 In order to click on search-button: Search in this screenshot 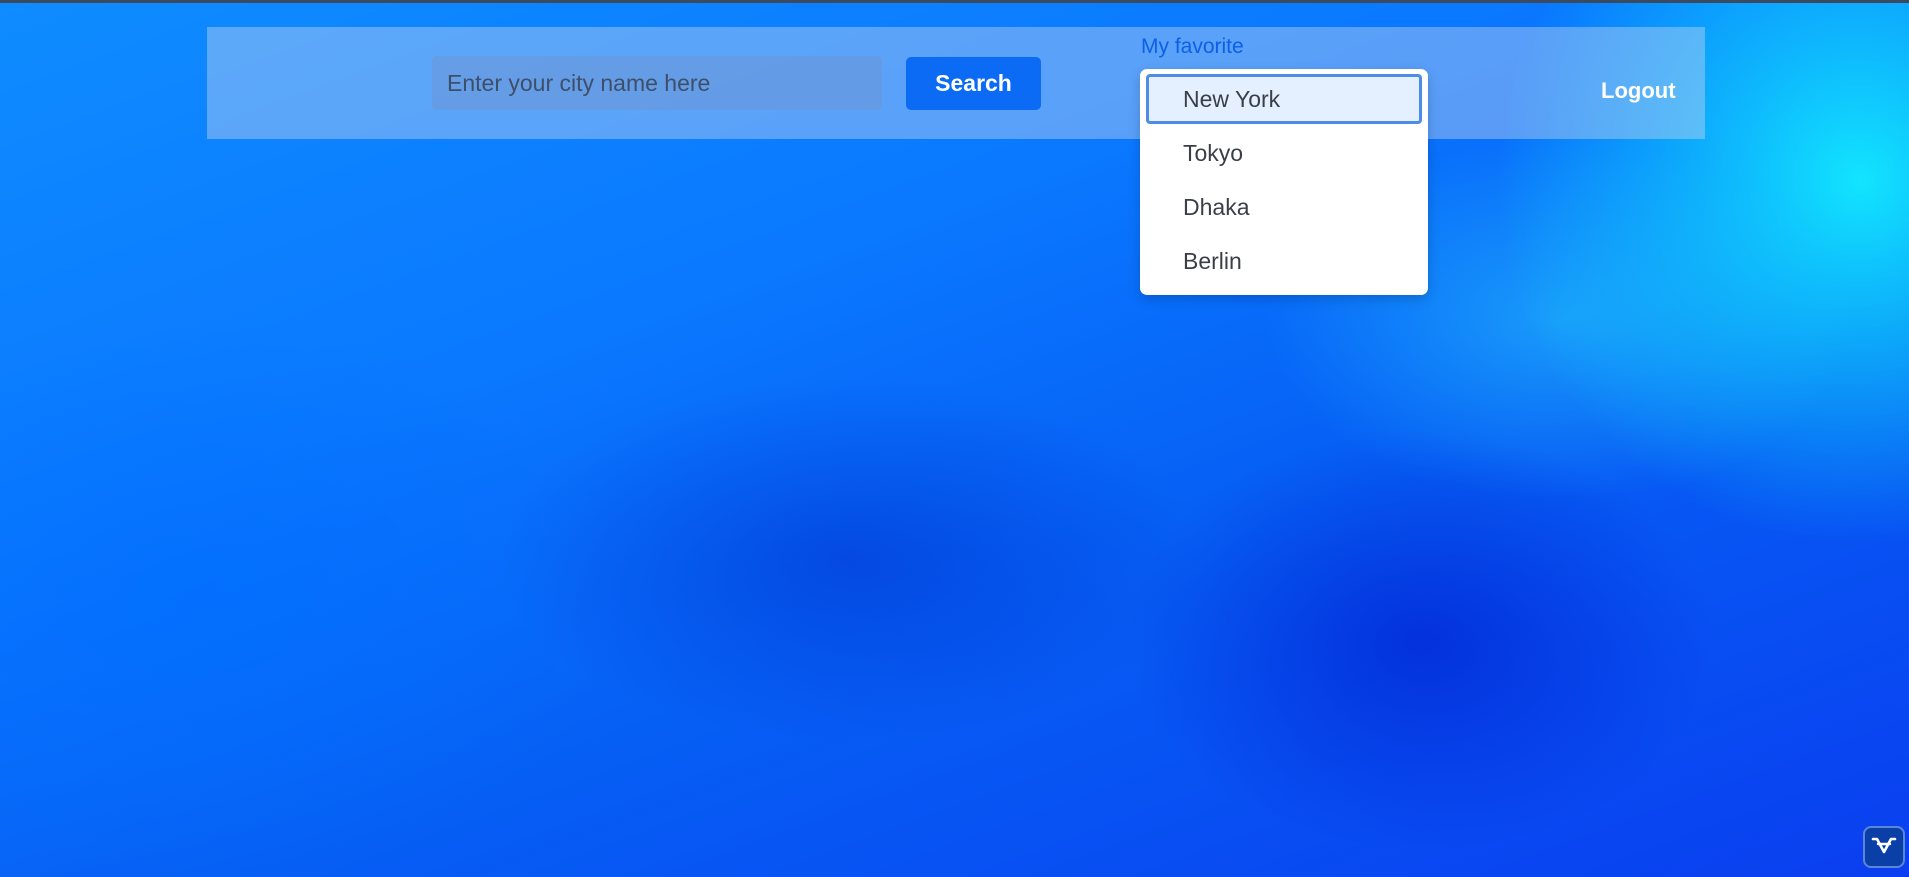, I will do `click(973, 83)`.